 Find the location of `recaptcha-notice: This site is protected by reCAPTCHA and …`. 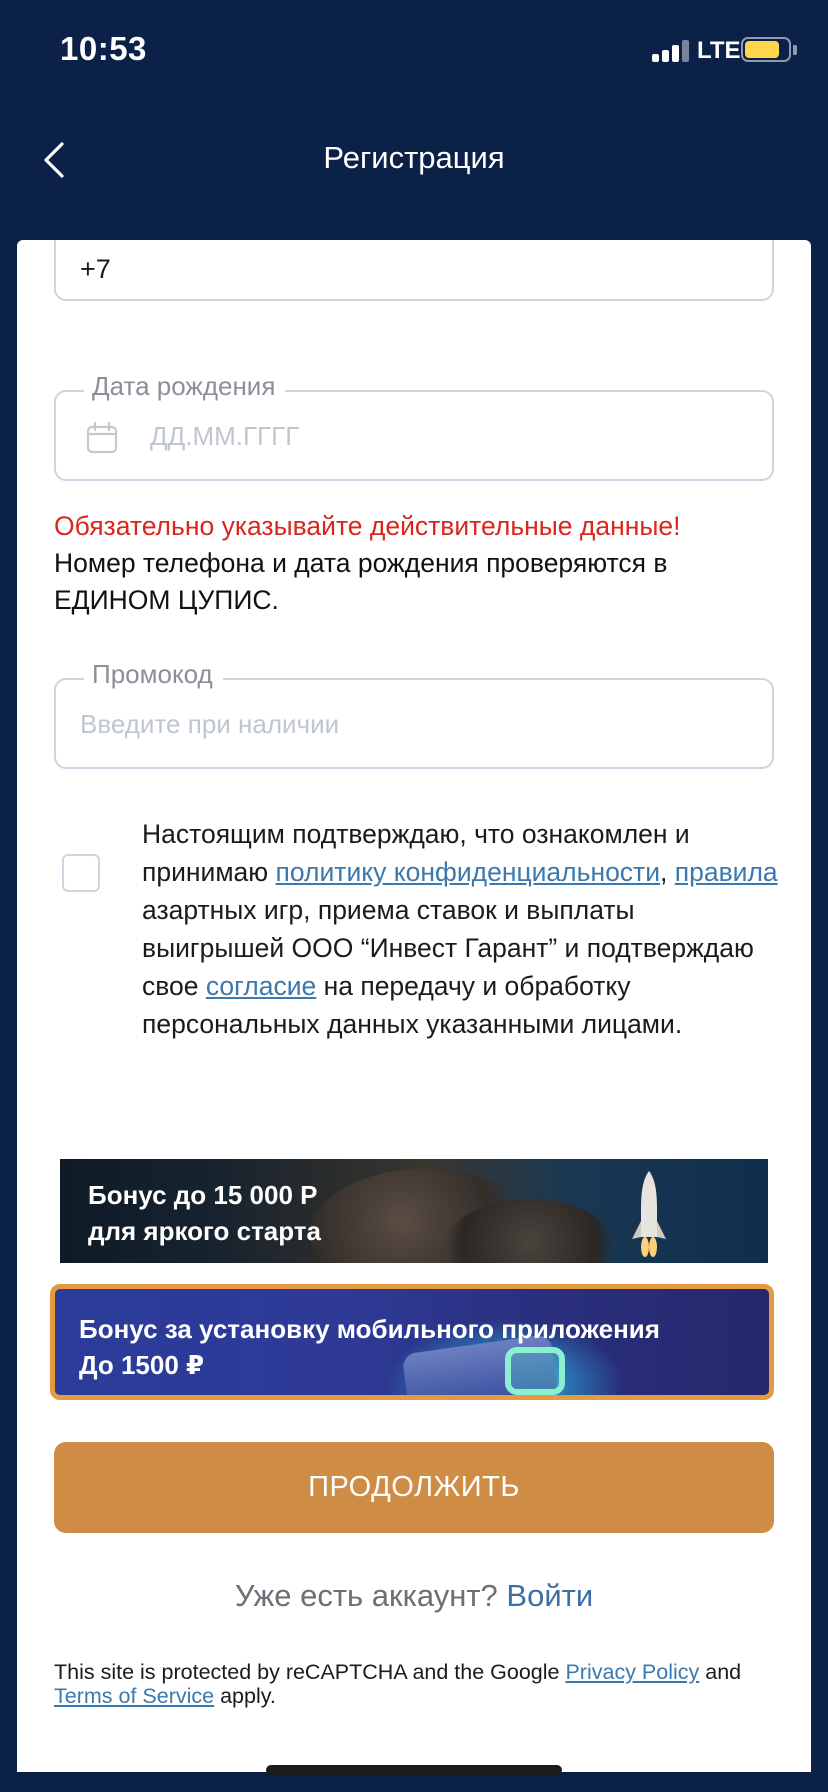

recaptcha-notice: This site is protected by reCAPTCHA and … is located at coordinates (424, 1684).